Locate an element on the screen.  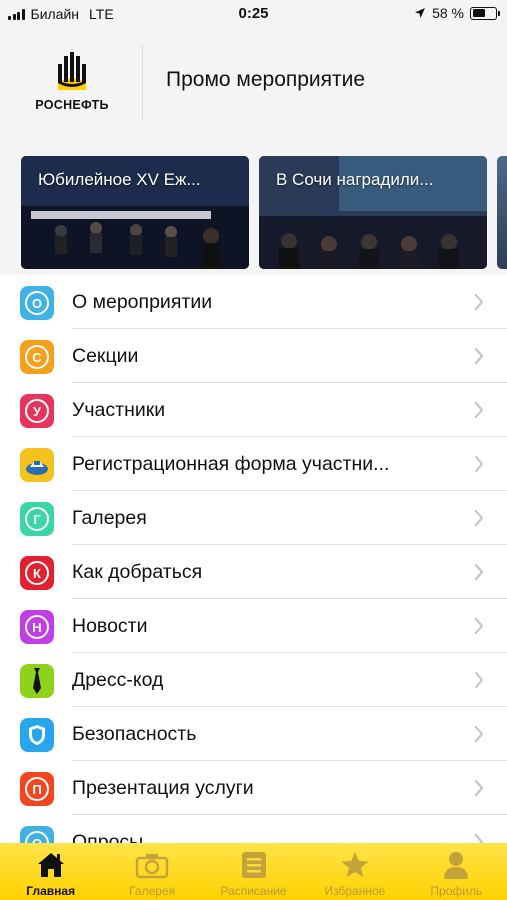
menu-item-label: Участники is located at coordinates (119, 410).